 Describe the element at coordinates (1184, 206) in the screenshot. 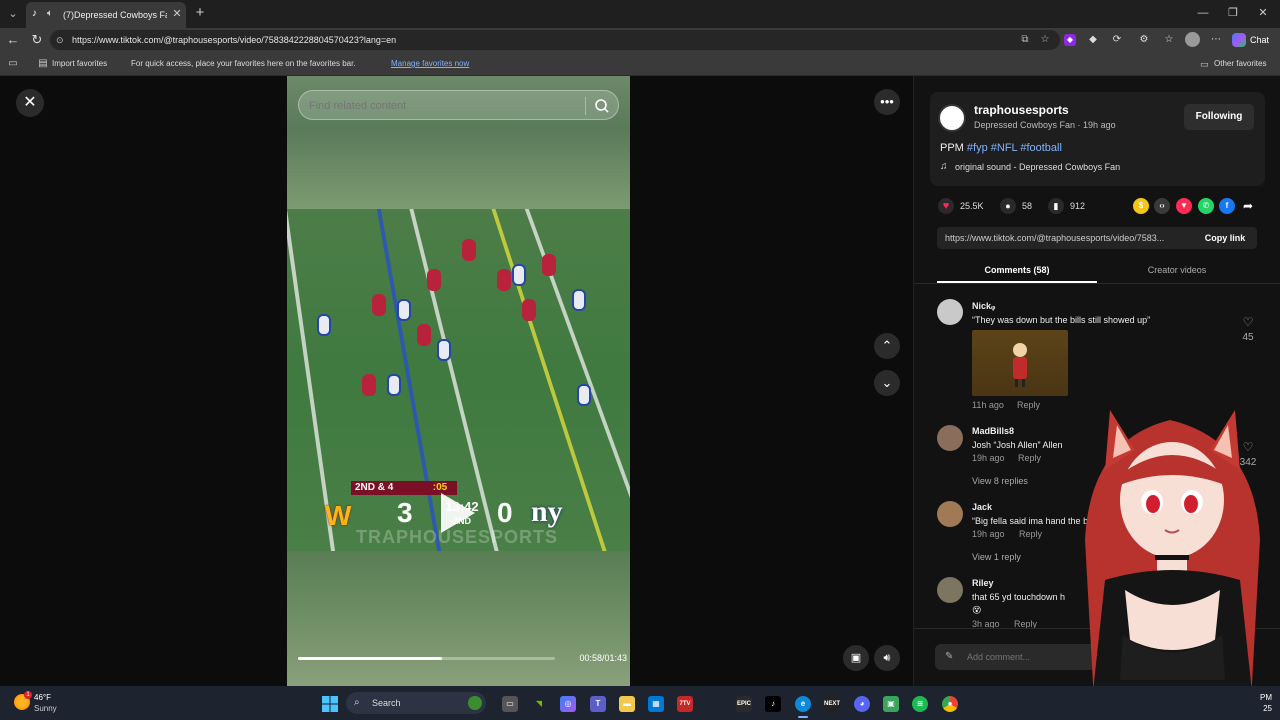

I see `share-send-icon: ▼` at that location.